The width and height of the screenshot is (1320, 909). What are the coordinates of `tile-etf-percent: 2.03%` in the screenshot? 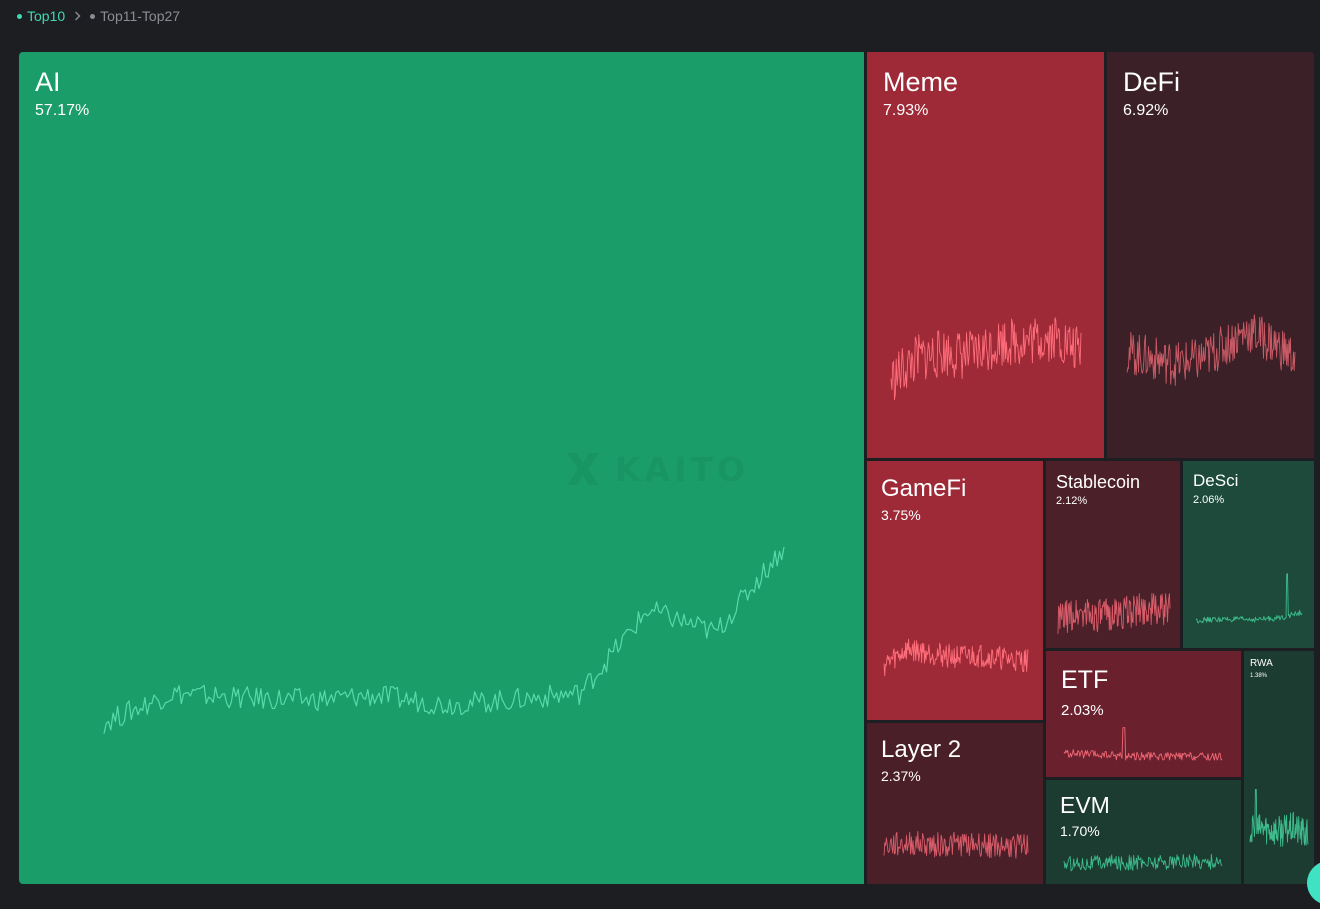 It's located at (1082, 710).